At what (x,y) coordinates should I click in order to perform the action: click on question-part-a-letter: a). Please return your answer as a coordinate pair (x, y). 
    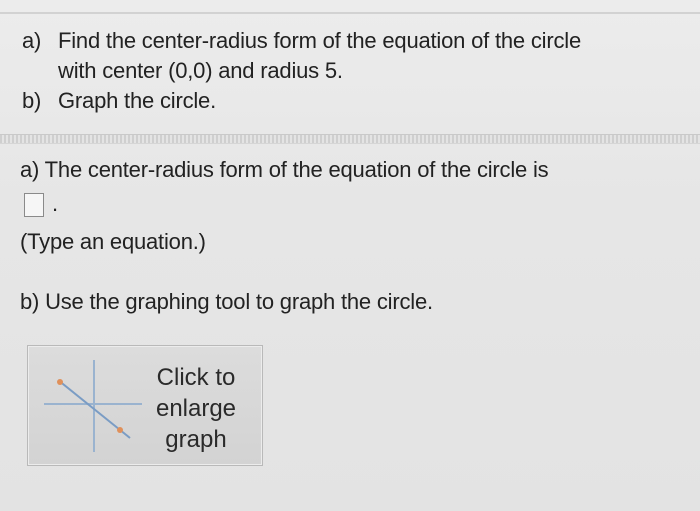
    Looking at the image, I should click on (32, 40).